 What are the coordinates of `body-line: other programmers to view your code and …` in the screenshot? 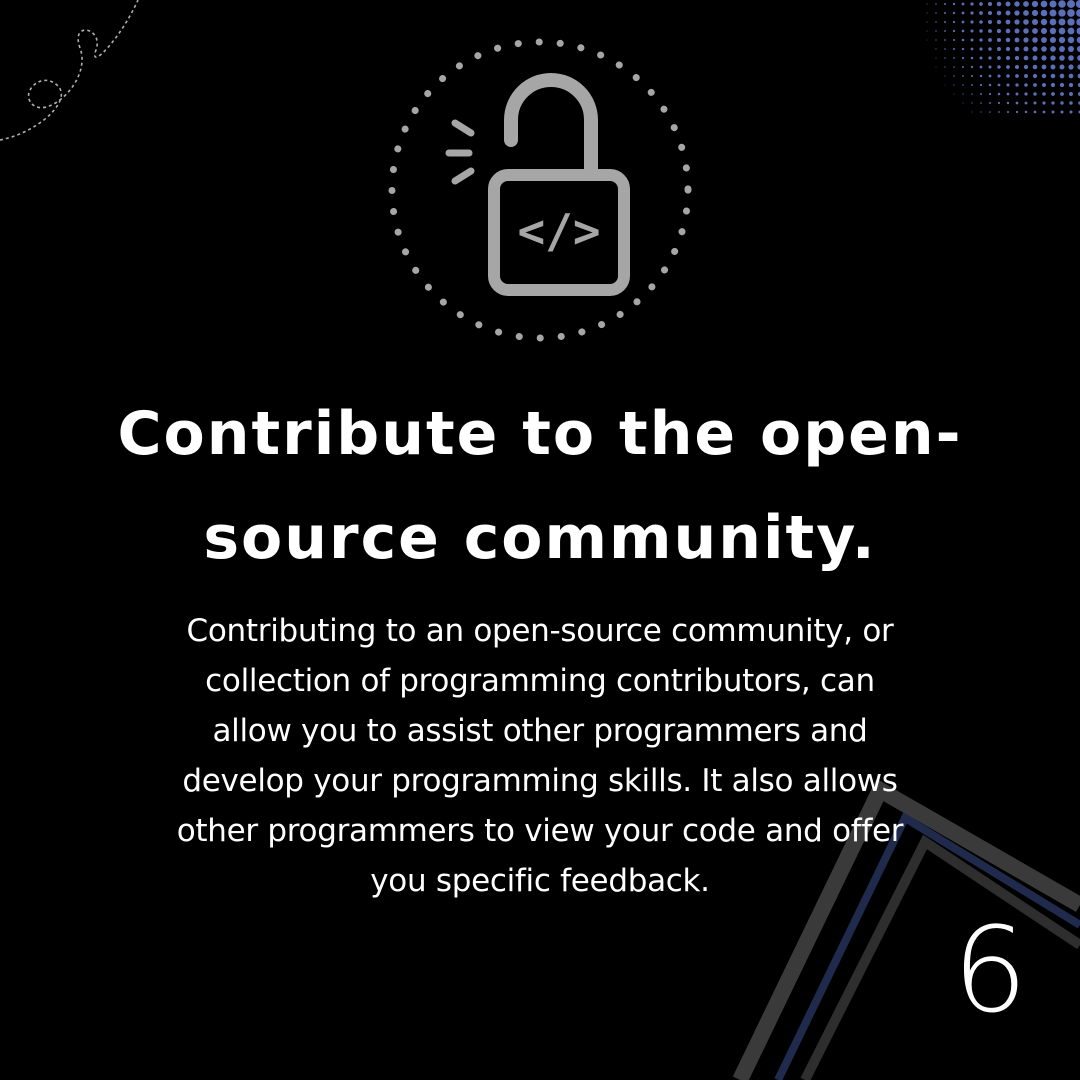 It's located at (540, 831).